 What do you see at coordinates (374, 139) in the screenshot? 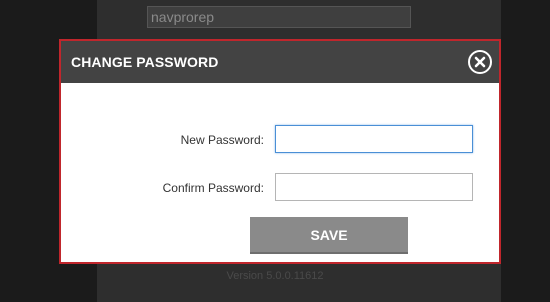
I see `new-password-input` at bounding box center [374, 139].